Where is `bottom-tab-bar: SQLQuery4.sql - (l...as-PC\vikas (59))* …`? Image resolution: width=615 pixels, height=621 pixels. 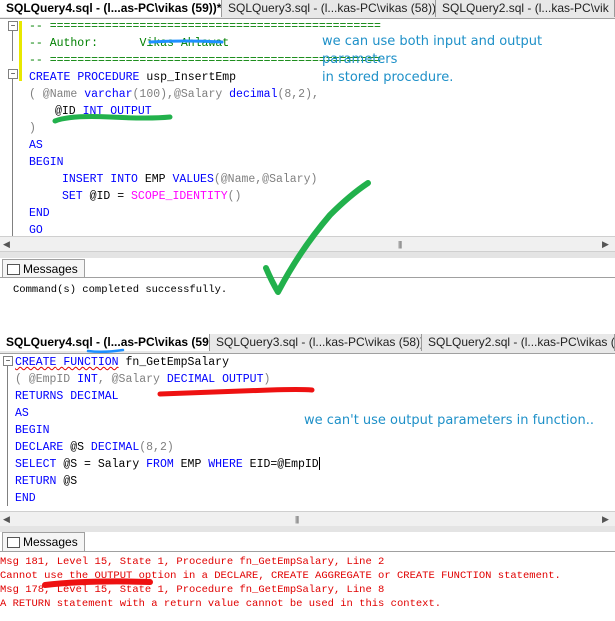 bottom-tab-bar: SQLQuery4.sql - (l...as-PC\vikas (59))* … is located at coordinates (307, 344).